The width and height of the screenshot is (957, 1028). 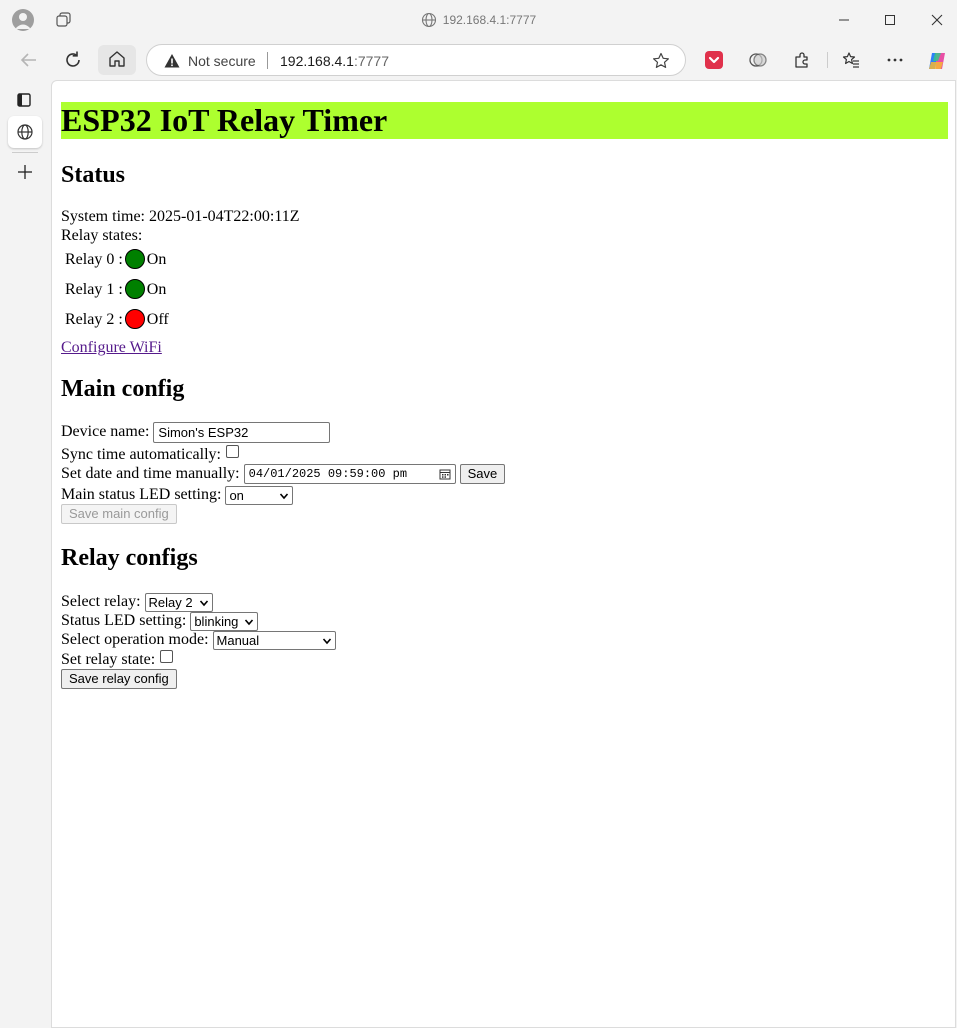 What do you see at coordinates (135, 639) in the screenshot?
I see `operation-mode-label: Select operation mode:` at bounding box center [135, 639].